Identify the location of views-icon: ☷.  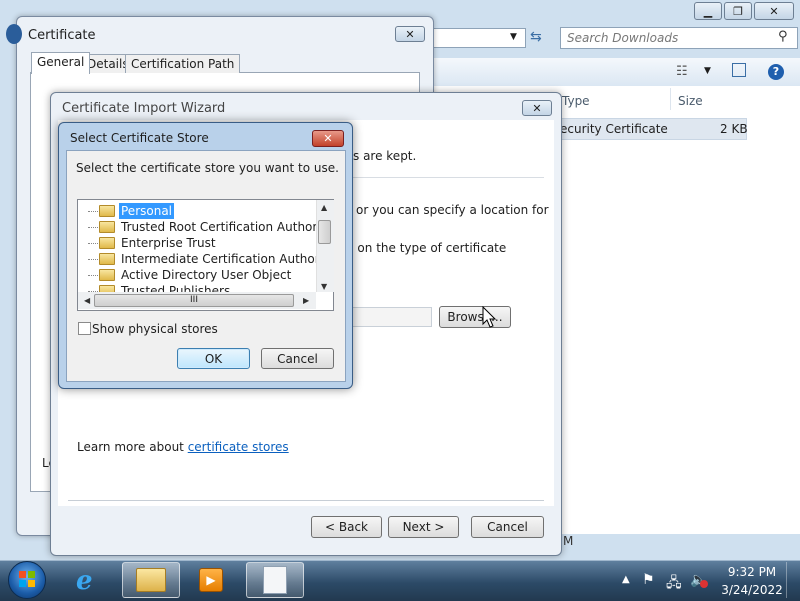
(682, 71).